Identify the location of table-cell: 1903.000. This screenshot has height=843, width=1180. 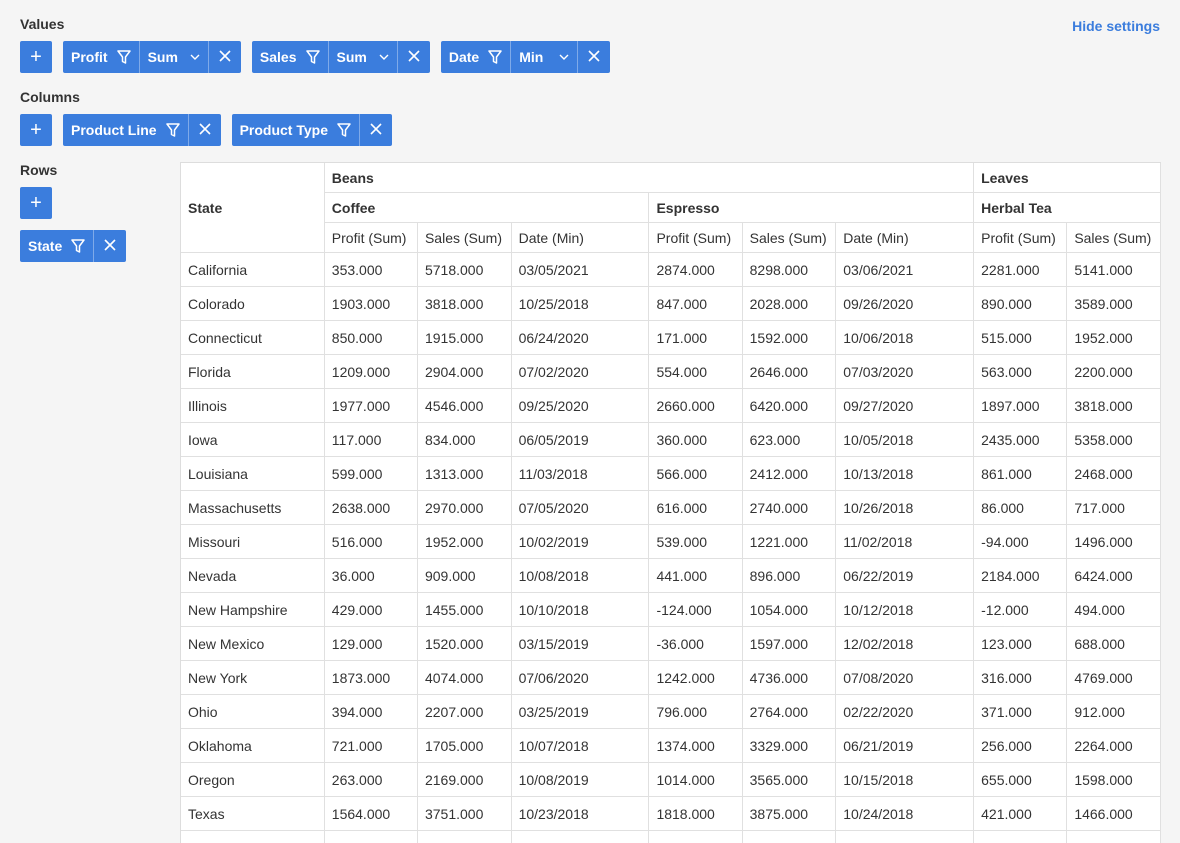
(370, 304).